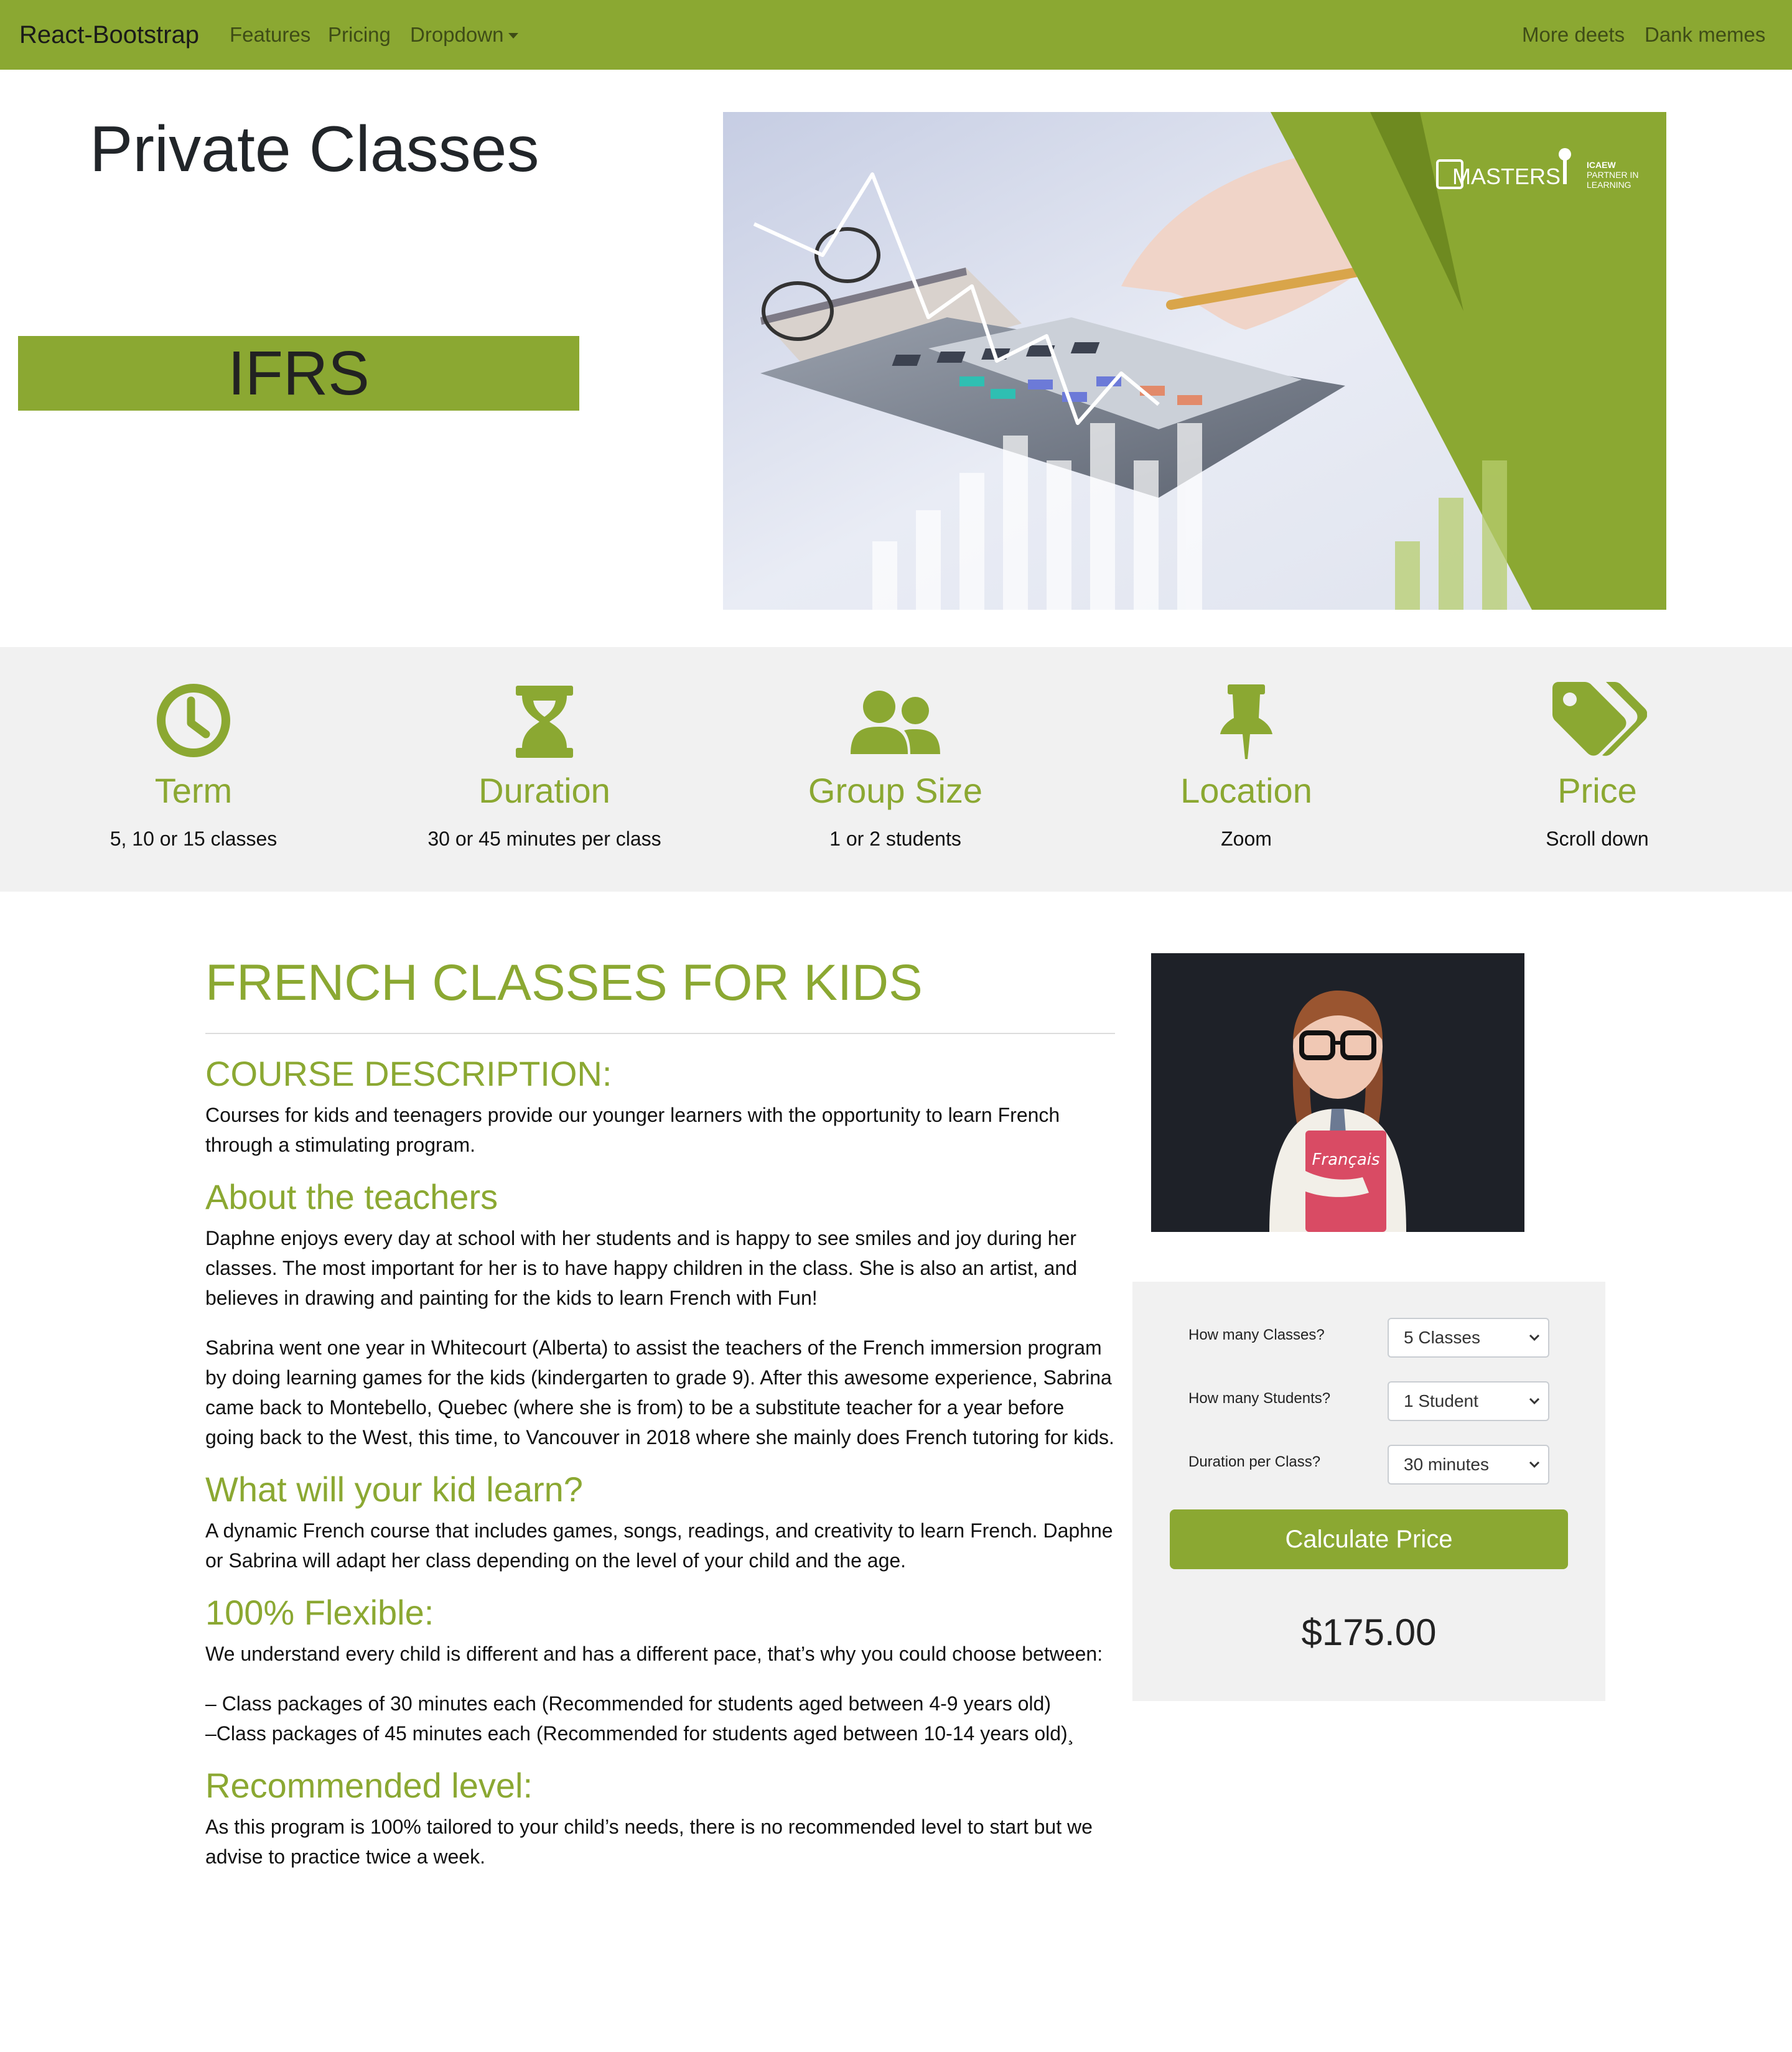  I want to click on kid-photo: Français, so click(1337, 1092).